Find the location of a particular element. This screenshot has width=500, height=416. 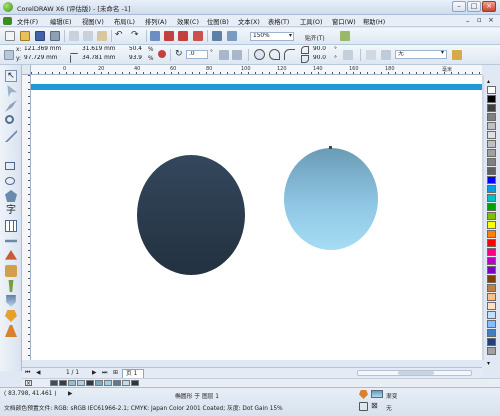

last-page-icon: ⏭ is located at coordinates (104, 373).